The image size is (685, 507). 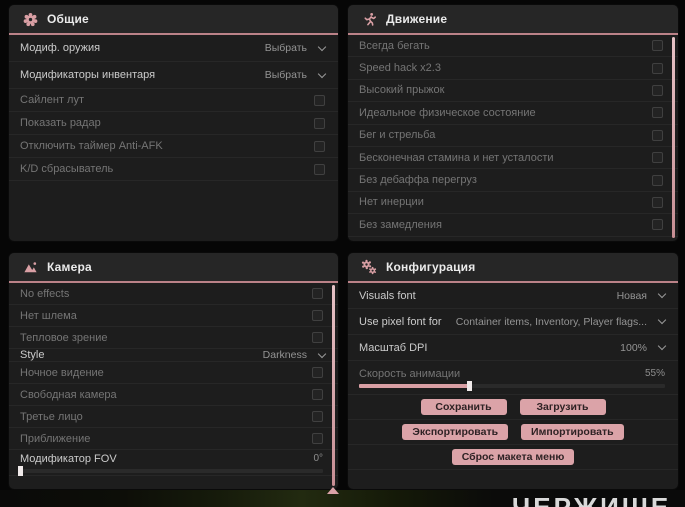 I want to click on row-label: Скорость анимации, so click(x=410, y=373).